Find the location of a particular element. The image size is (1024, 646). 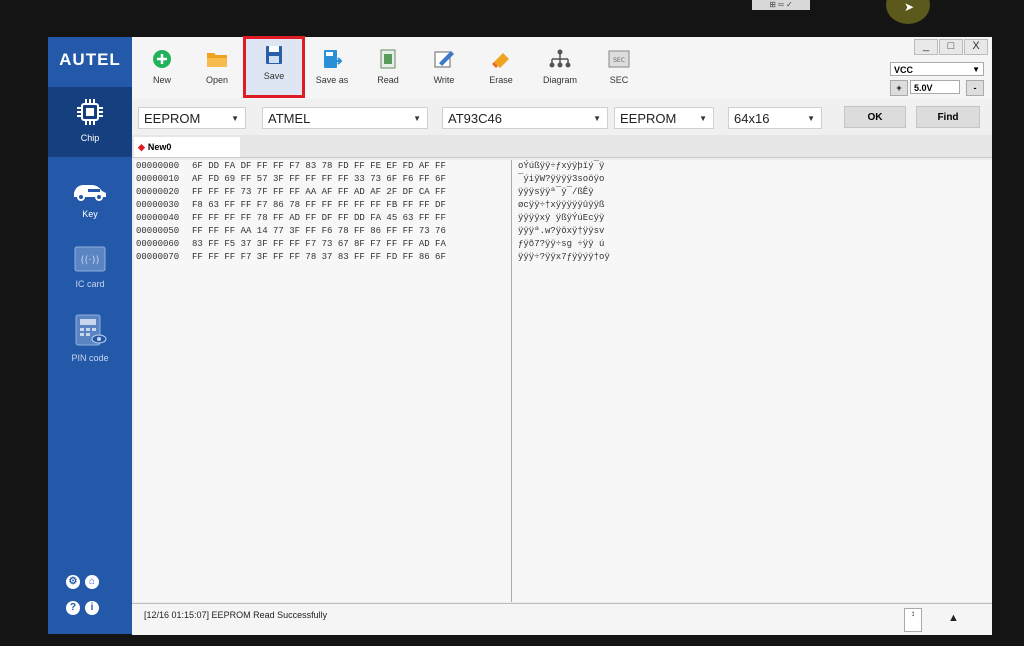

hex-address: 00000040 is located at coordinates (158, 218).